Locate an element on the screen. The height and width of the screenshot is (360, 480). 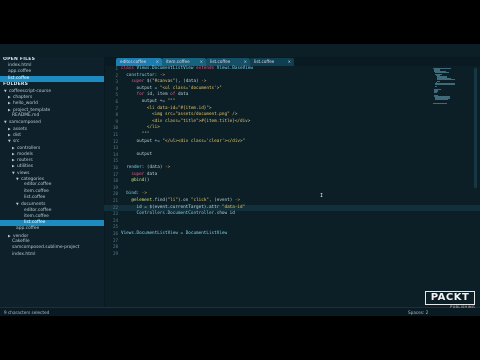
code-line: output += """ is located at coordinates (148, 102).